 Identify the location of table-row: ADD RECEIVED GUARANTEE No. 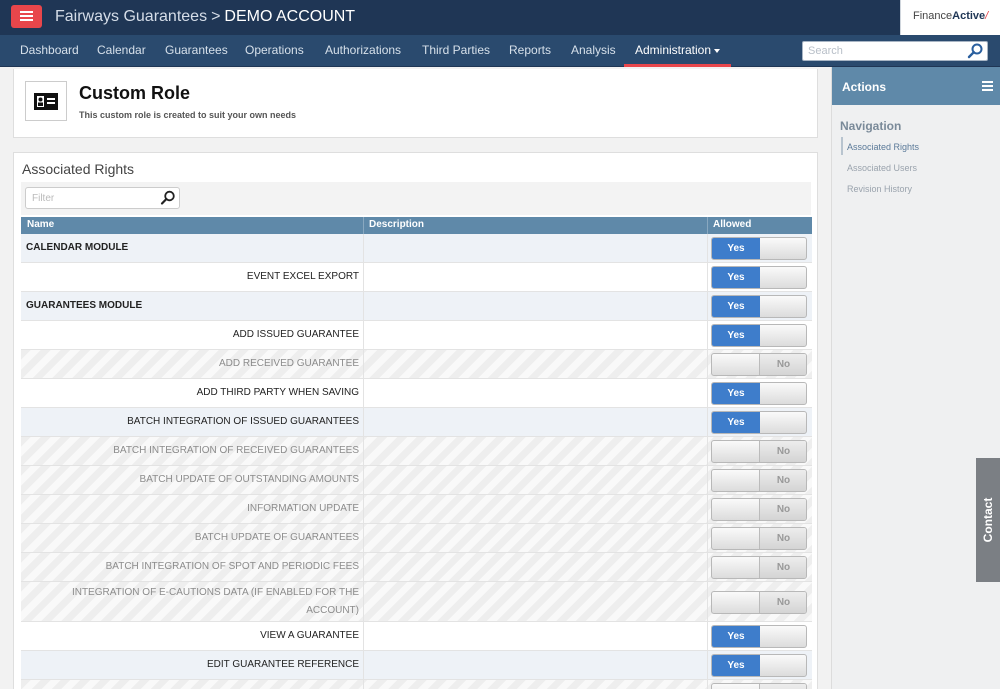
(416, 364).